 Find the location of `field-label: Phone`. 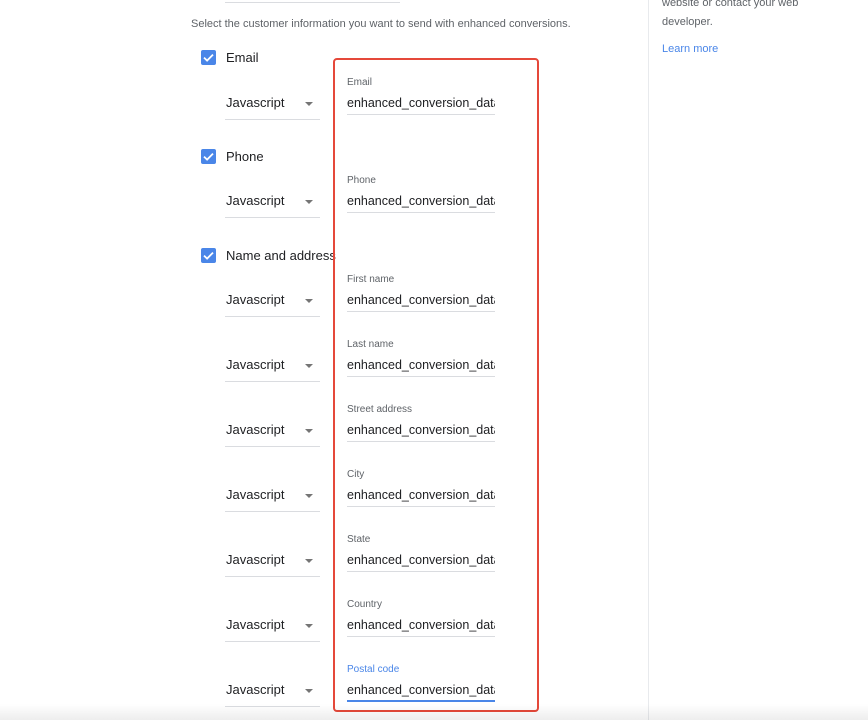

field-label: Phone is located at coordinates (361, 180).